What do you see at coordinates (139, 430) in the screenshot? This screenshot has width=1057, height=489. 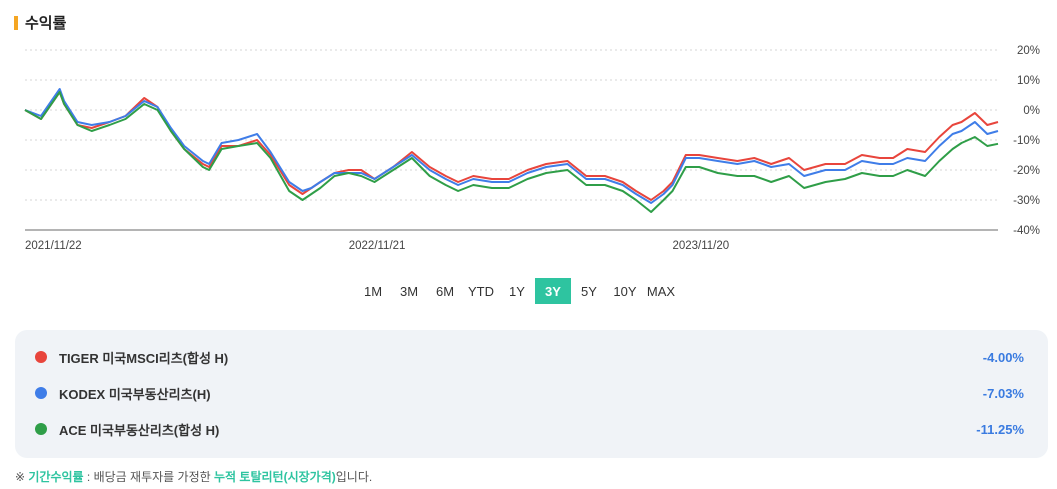 I see `legend-name: ACE 미국부동산리츠(합성 H)` at bounding box center [139, 430].